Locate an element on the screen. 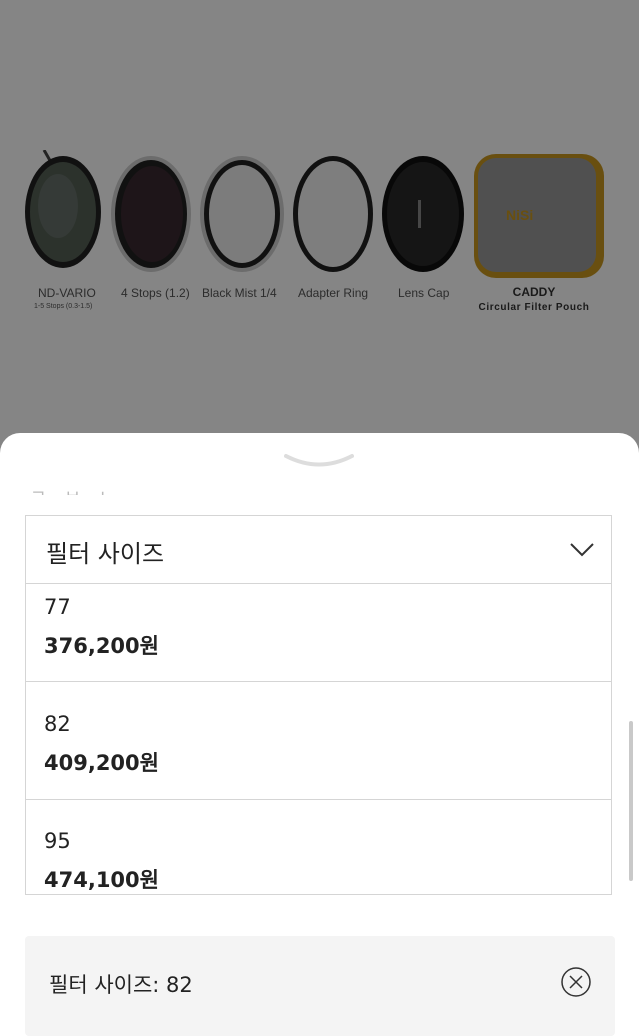 The image size is (639, 1036). chevron-down-icon is located at coordinates (582, 549).